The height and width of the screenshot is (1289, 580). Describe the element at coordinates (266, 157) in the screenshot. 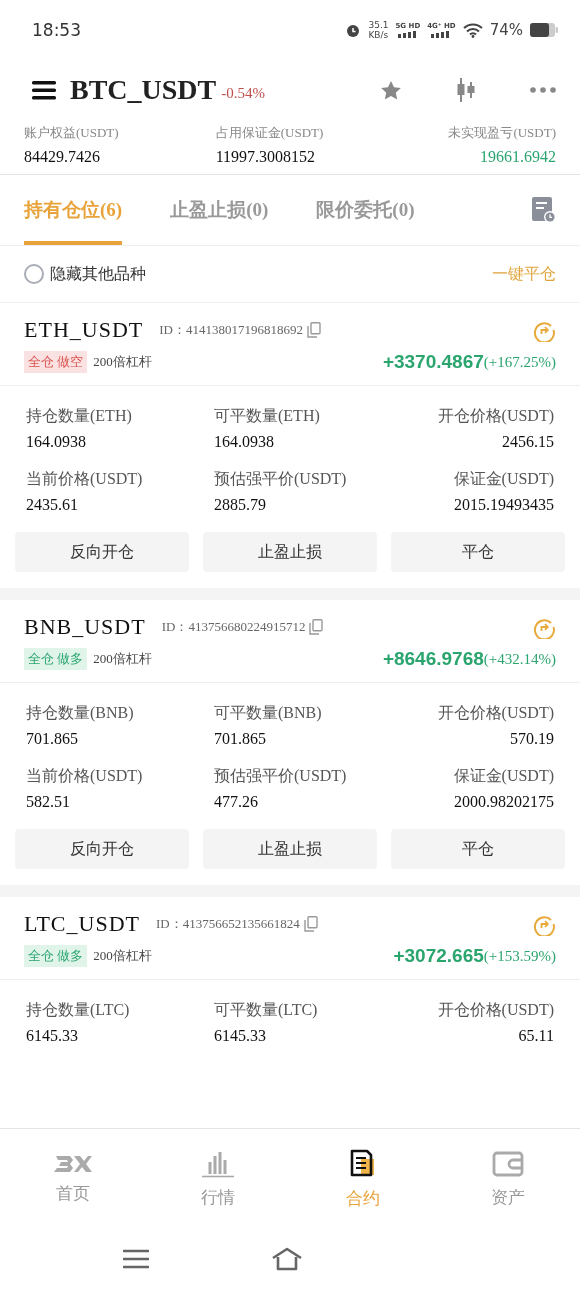

I see `summary-value: 11997.3008152` at that location.